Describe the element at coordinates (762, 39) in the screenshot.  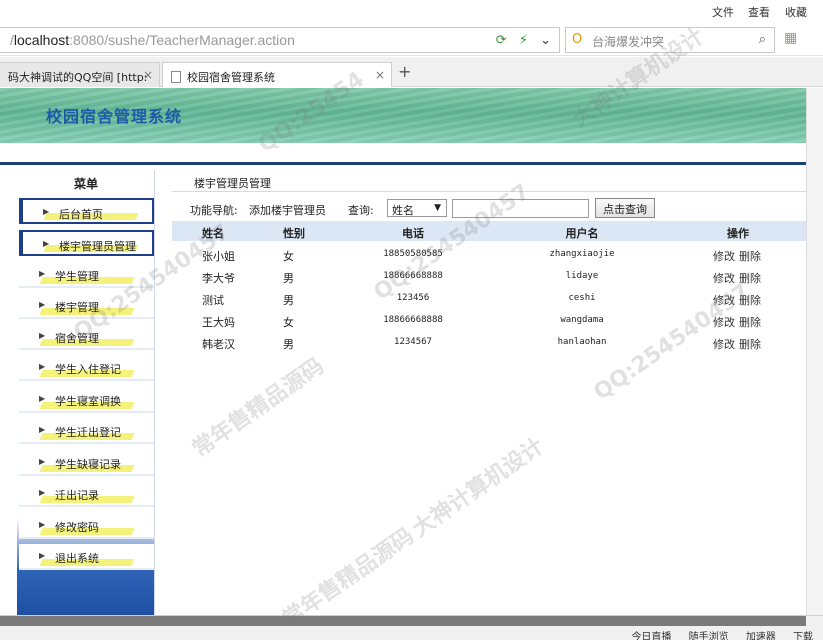
I see `search-icon: ⌕` at that location.